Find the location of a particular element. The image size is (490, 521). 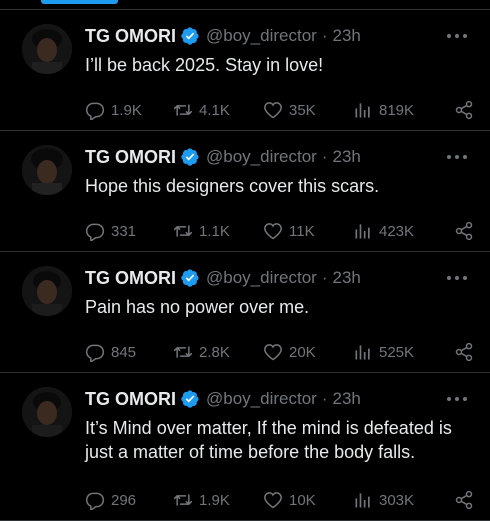

tweet-text: Pain has no power over me. is located at coordinates (197, 307).